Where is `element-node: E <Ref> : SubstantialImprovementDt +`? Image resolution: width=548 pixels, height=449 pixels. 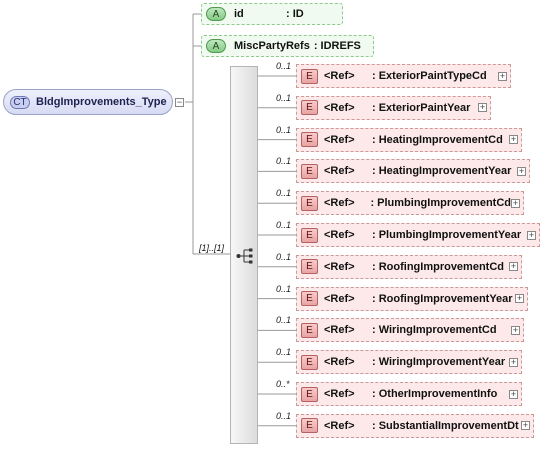
element-node: E <Ref> : SubstantialImprovementDt + is located at coordinates (415, 425).